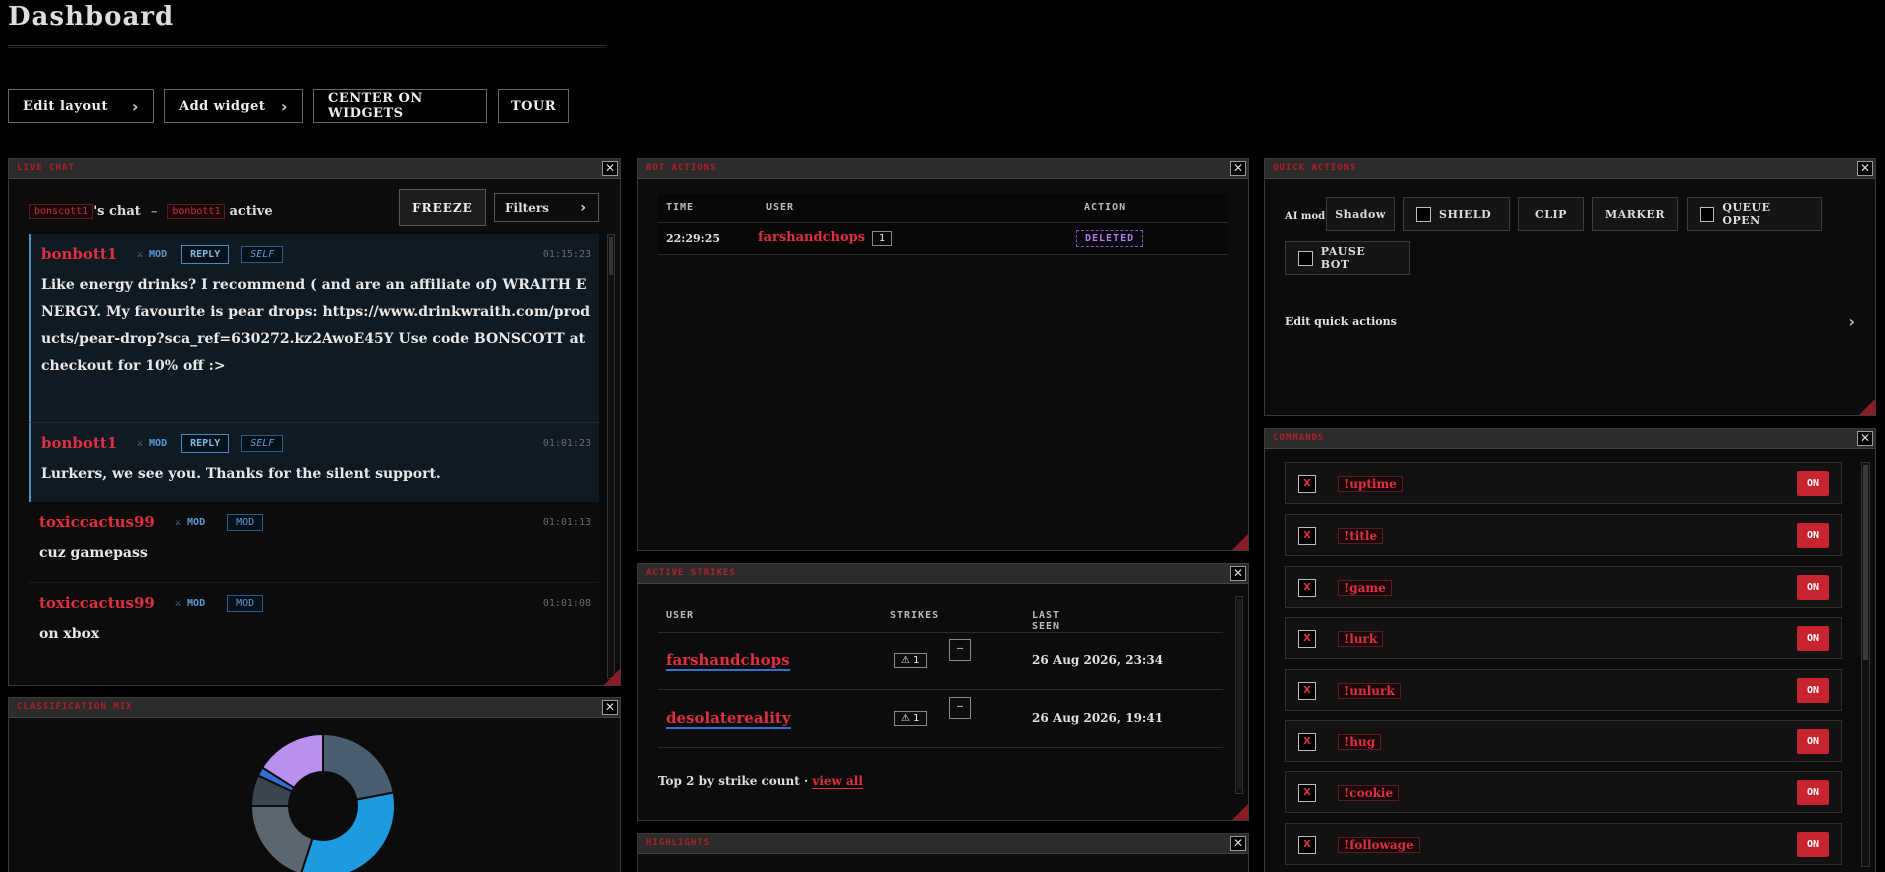 The width and height of the screenshot is (1885, 872). I want to click on widget-header: HIGHLIGHTS ✕, so click(943, 844).